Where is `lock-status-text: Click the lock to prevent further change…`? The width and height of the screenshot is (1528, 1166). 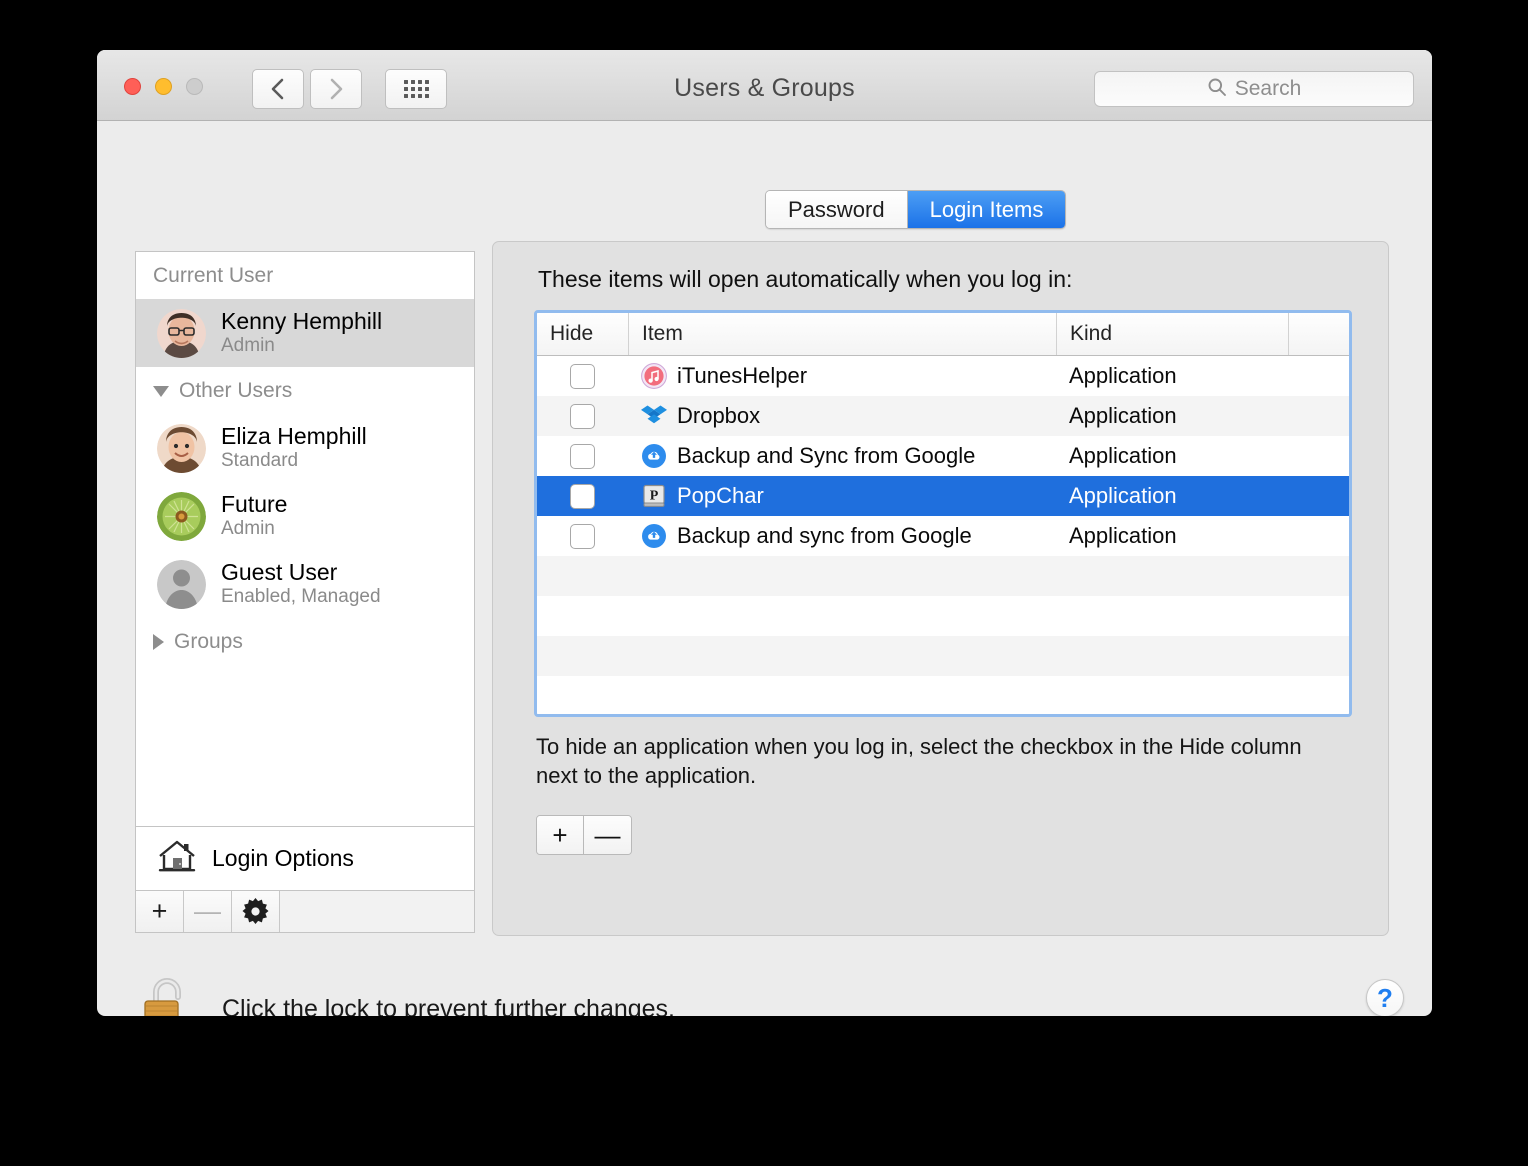
lock-status-text: Click the lock to prevent further change… is located at coordinates (449, 1005).